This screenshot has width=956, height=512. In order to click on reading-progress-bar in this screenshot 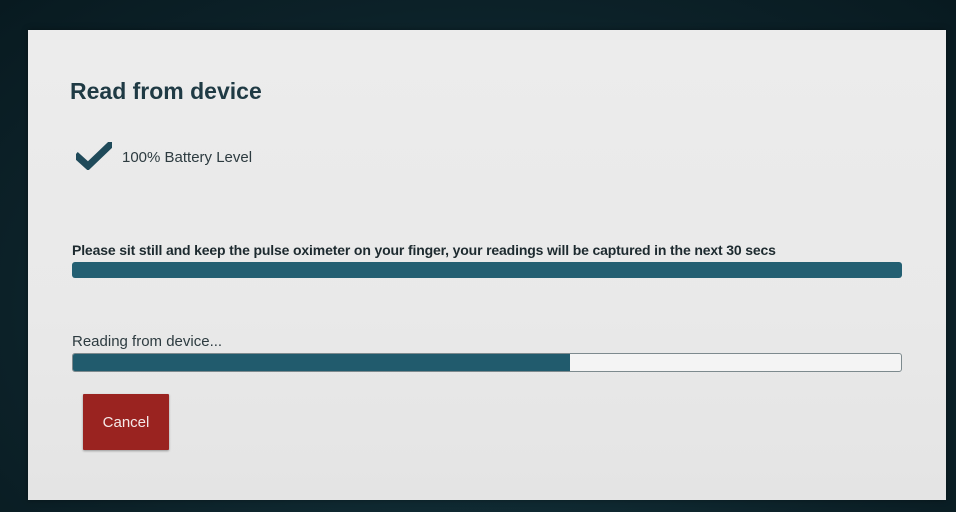, I will do `click(487, 362)`.